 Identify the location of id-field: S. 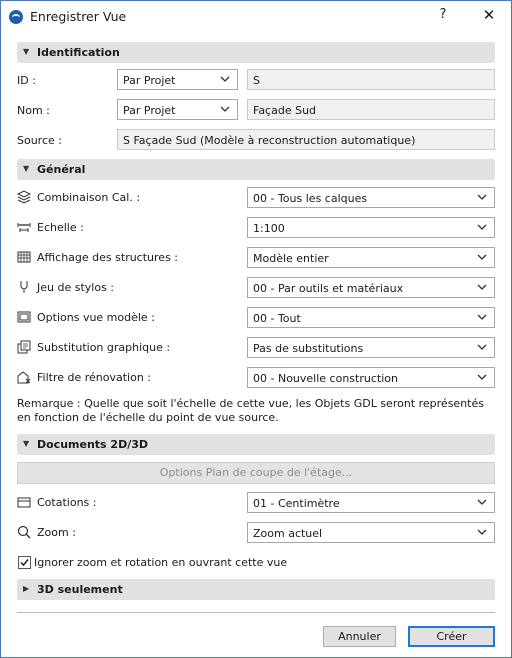
(371, 79).